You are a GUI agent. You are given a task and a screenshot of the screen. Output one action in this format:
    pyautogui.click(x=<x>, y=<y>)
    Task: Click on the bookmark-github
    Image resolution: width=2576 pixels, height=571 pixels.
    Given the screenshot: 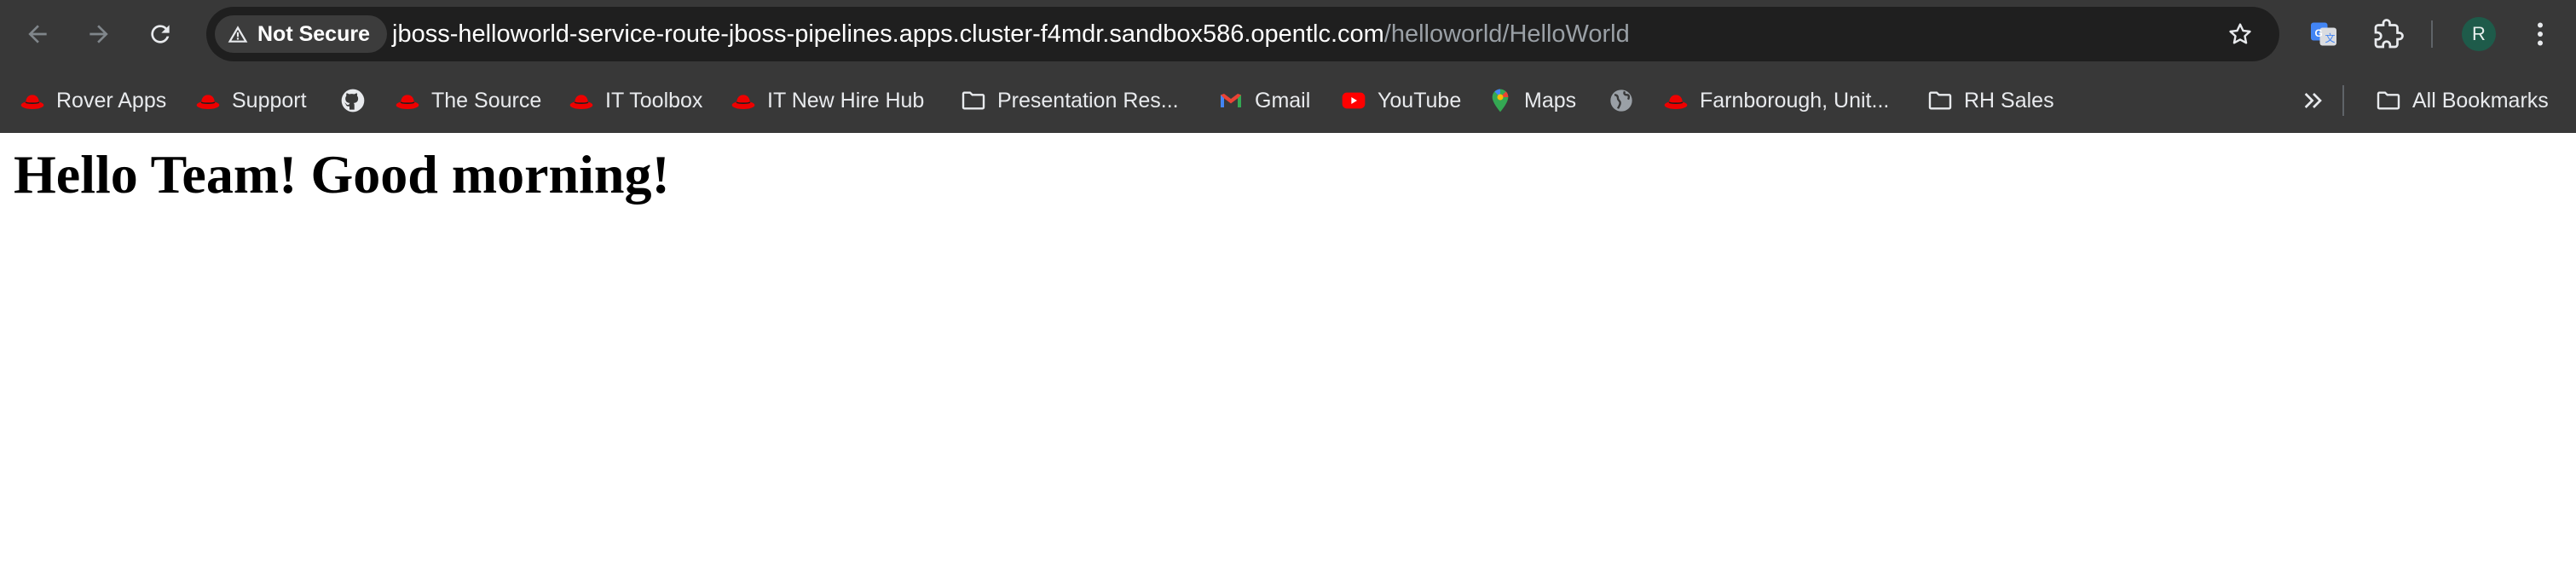 What is the action you would take?
    pyautogui.click(x=352, y=100)
    